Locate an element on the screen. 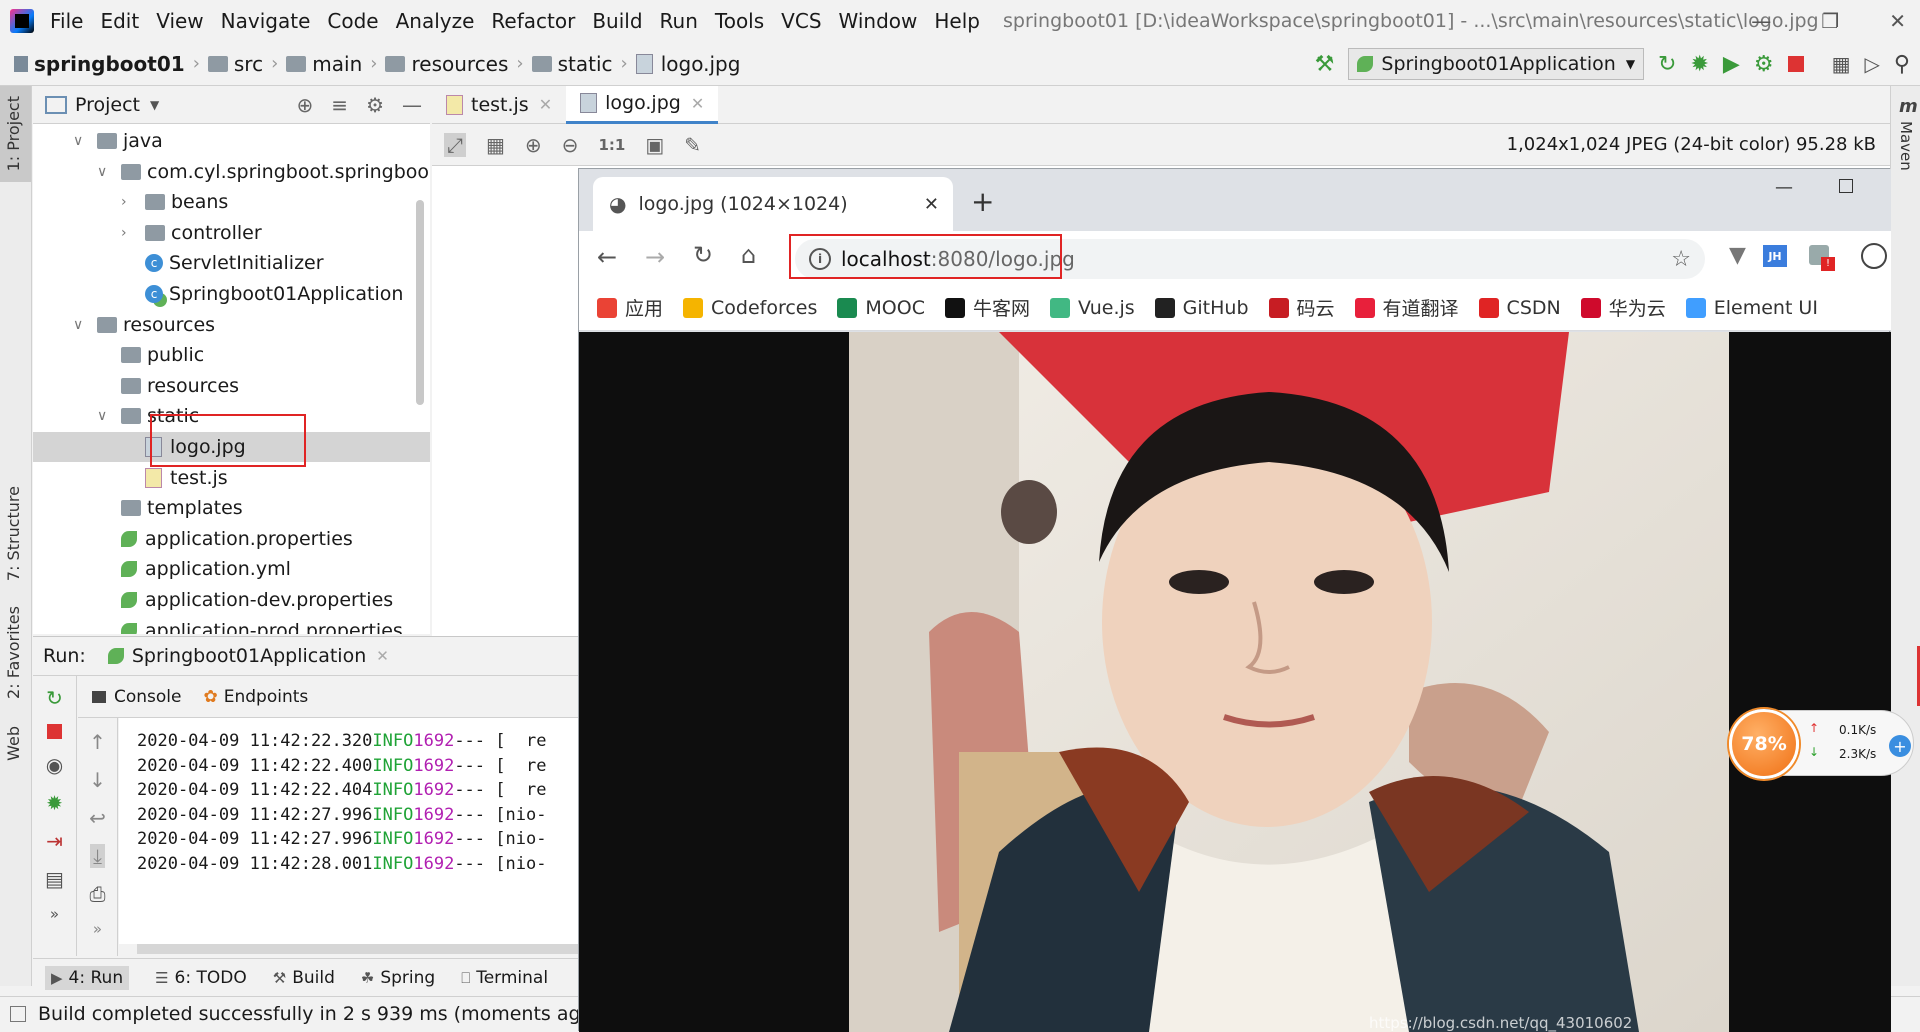 This screenshot has width=1920, height=1032. menu-item-analyze: Analyze is located at coordinates (435, 21).